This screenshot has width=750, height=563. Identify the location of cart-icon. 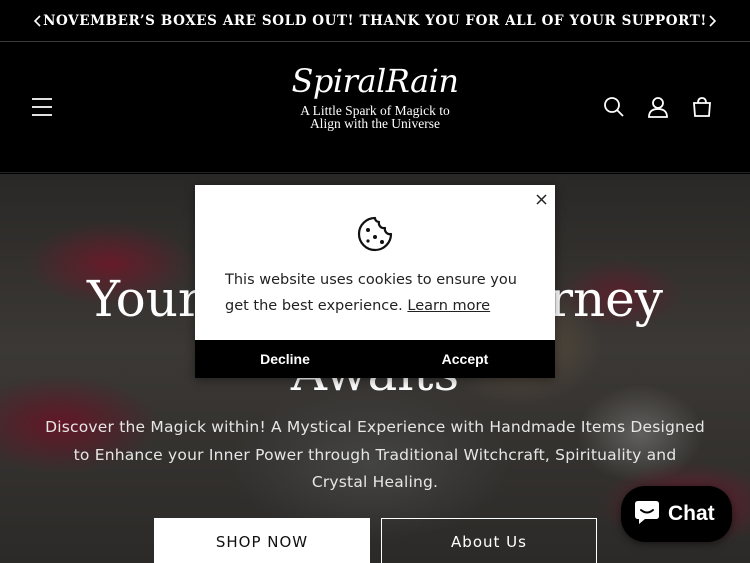
(702, 107).